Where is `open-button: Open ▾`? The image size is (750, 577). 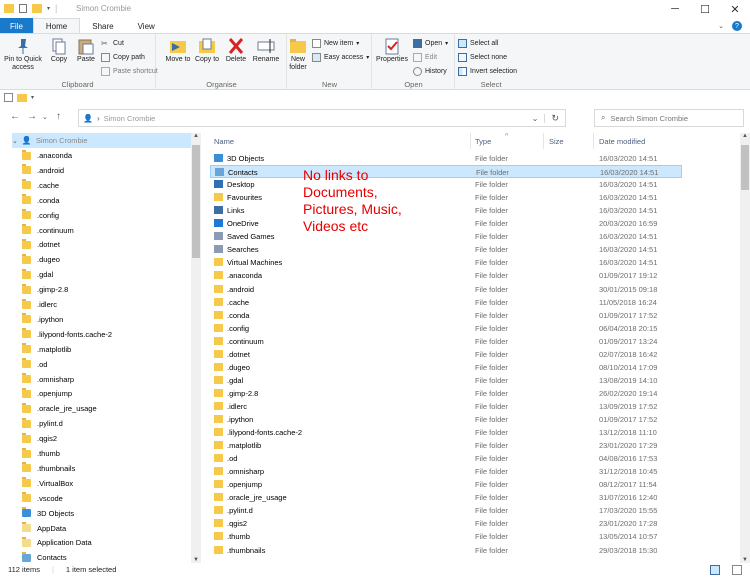 open-button: Open ▾ is located at coordinates (430, 43).